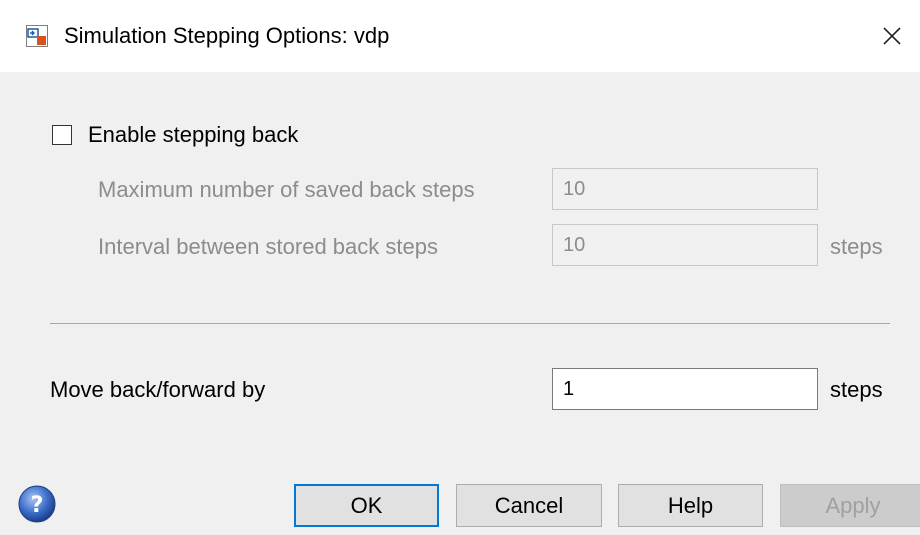 This screenshot has height=535, width=920. What do you see at coordinates (460, 36) in the screenshot?
I see `title-bar: Simulation Stepping Options: vdp` at bounding box center [460, 36].